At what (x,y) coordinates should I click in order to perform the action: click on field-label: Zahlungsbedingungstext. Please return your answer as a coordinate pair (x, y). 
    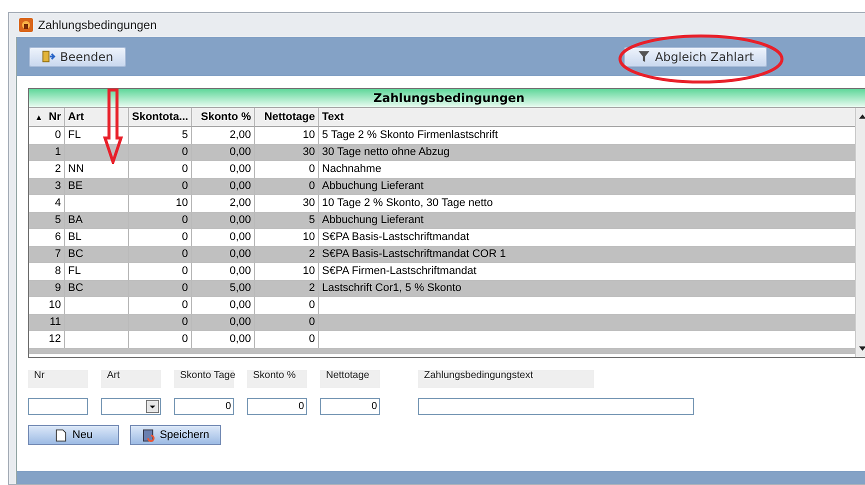
    Looking at the image, I should click on (506, 379).